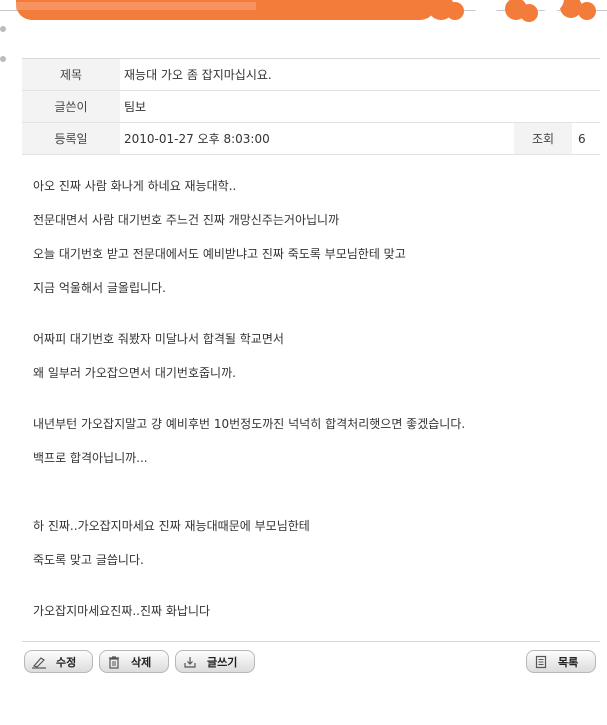 This screenshot has width=607, height=725. What do you see at coordinates (222, 662) in the screenshot?
I see `write-button-label: 글쓰기` at bounding box center [222, 662].